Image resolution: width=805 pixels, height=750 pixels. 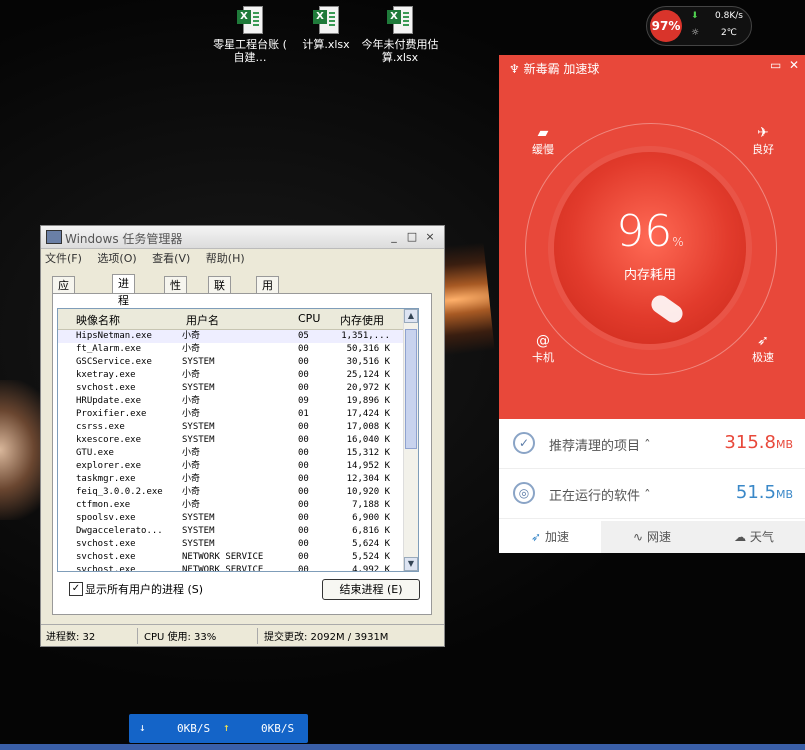 I want to click on minimize-button: _, so click(x=394, y=237).